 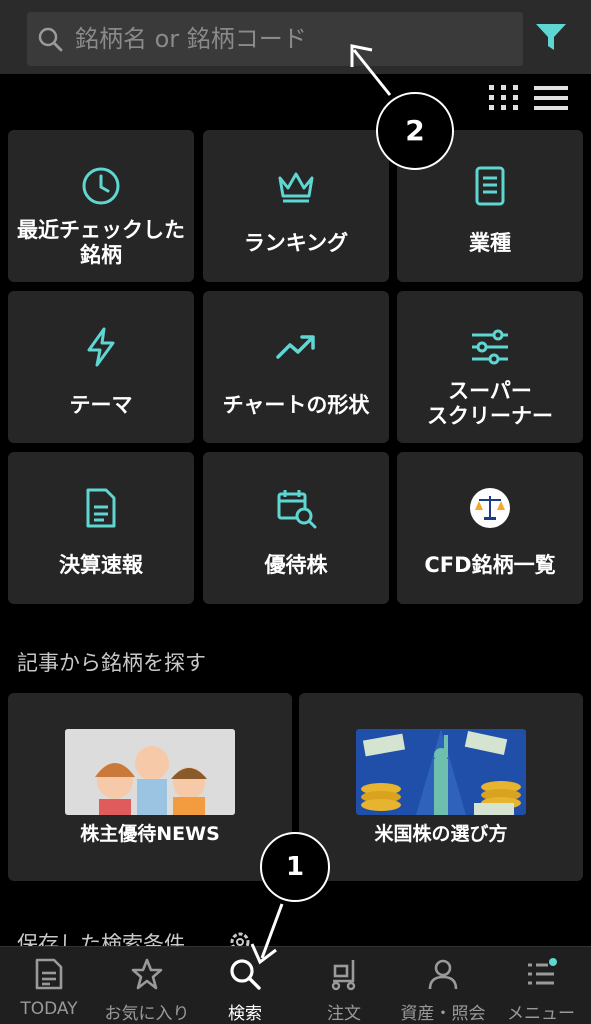 I want to click on nav-favorites: お気に入り, so click(x=147, y=985).